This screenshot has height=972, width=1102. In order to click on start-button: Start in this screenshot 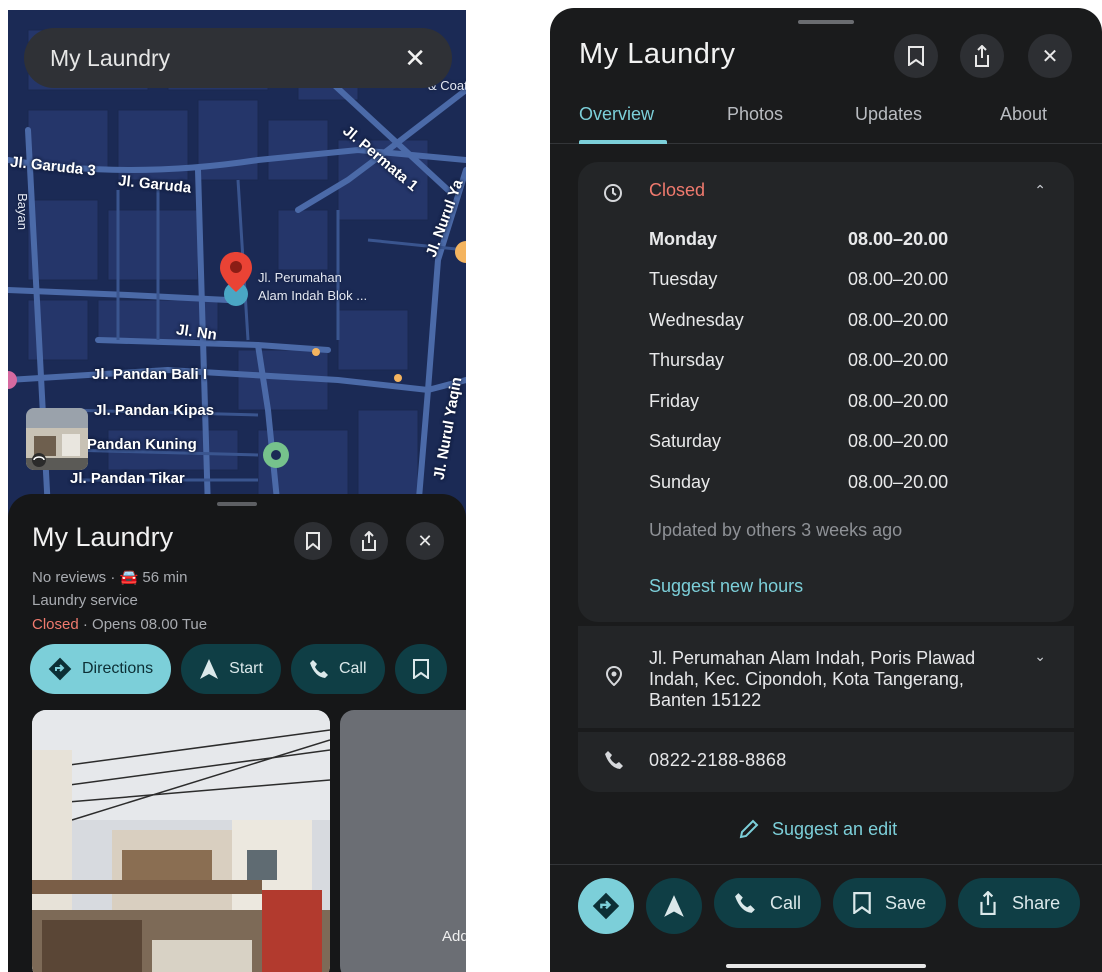, I will do `click(231, 669)`.